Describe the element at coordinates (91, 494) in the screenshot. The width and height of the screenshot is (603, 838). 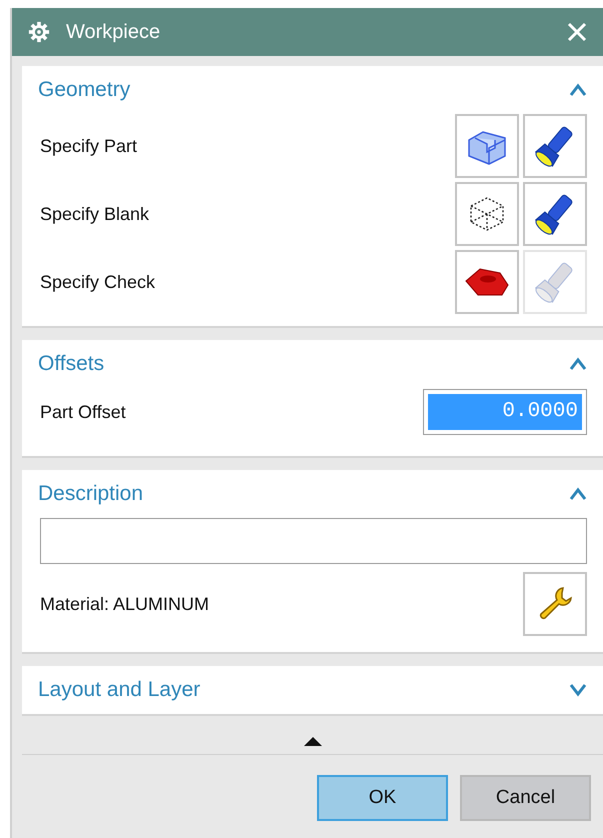
I see `section-title: Description` at that location.